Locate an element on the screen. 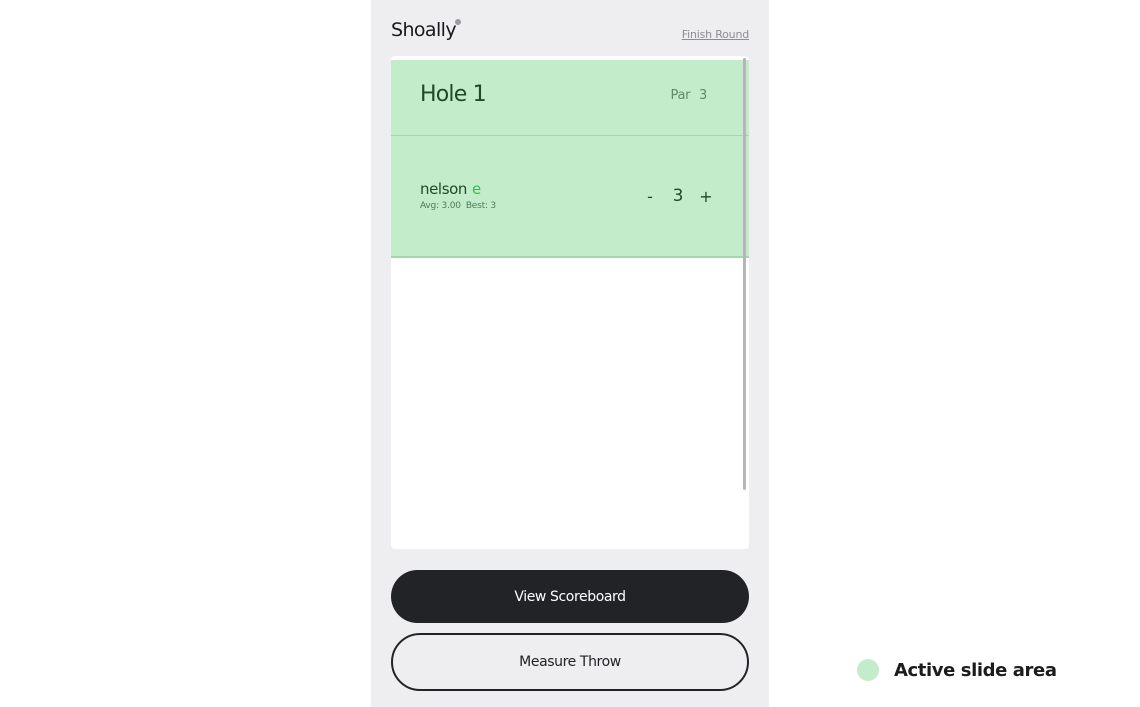  score-value: 3 is located at coordinates (678, 196).